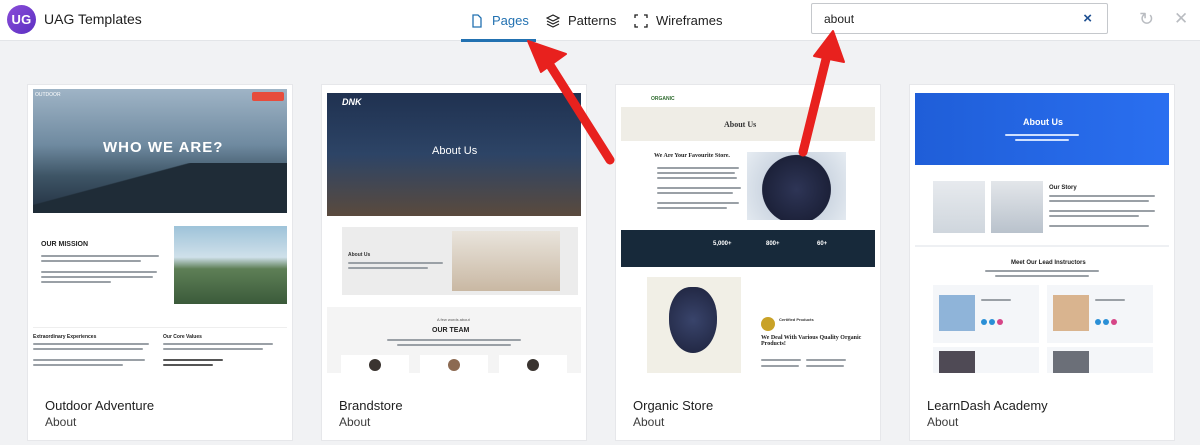 This screenshot has height=445, width=1200. Describe the element at coordinates (371, 405) in the screenshot. I see `template-name: Brandstore` at that location.